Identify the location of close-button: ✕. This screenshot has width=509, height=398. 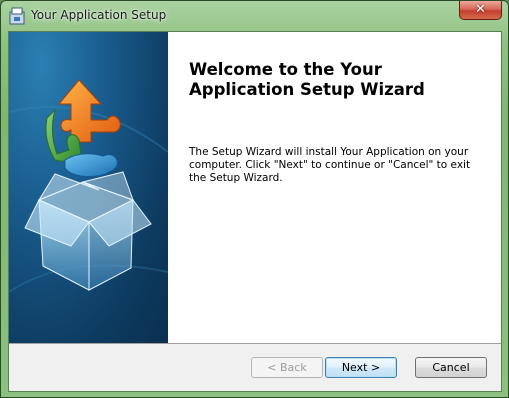
(480, 10).